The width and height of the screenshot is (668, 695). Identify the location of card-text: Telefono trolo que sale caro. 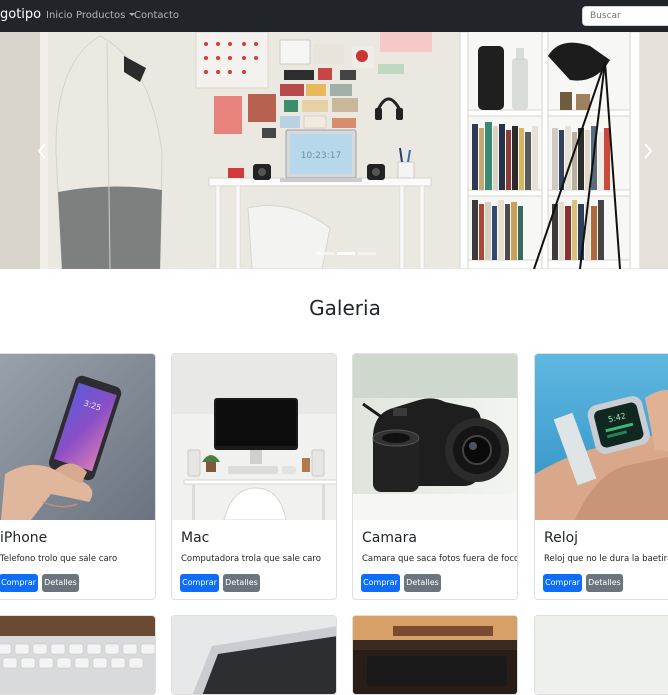
(59, 559).